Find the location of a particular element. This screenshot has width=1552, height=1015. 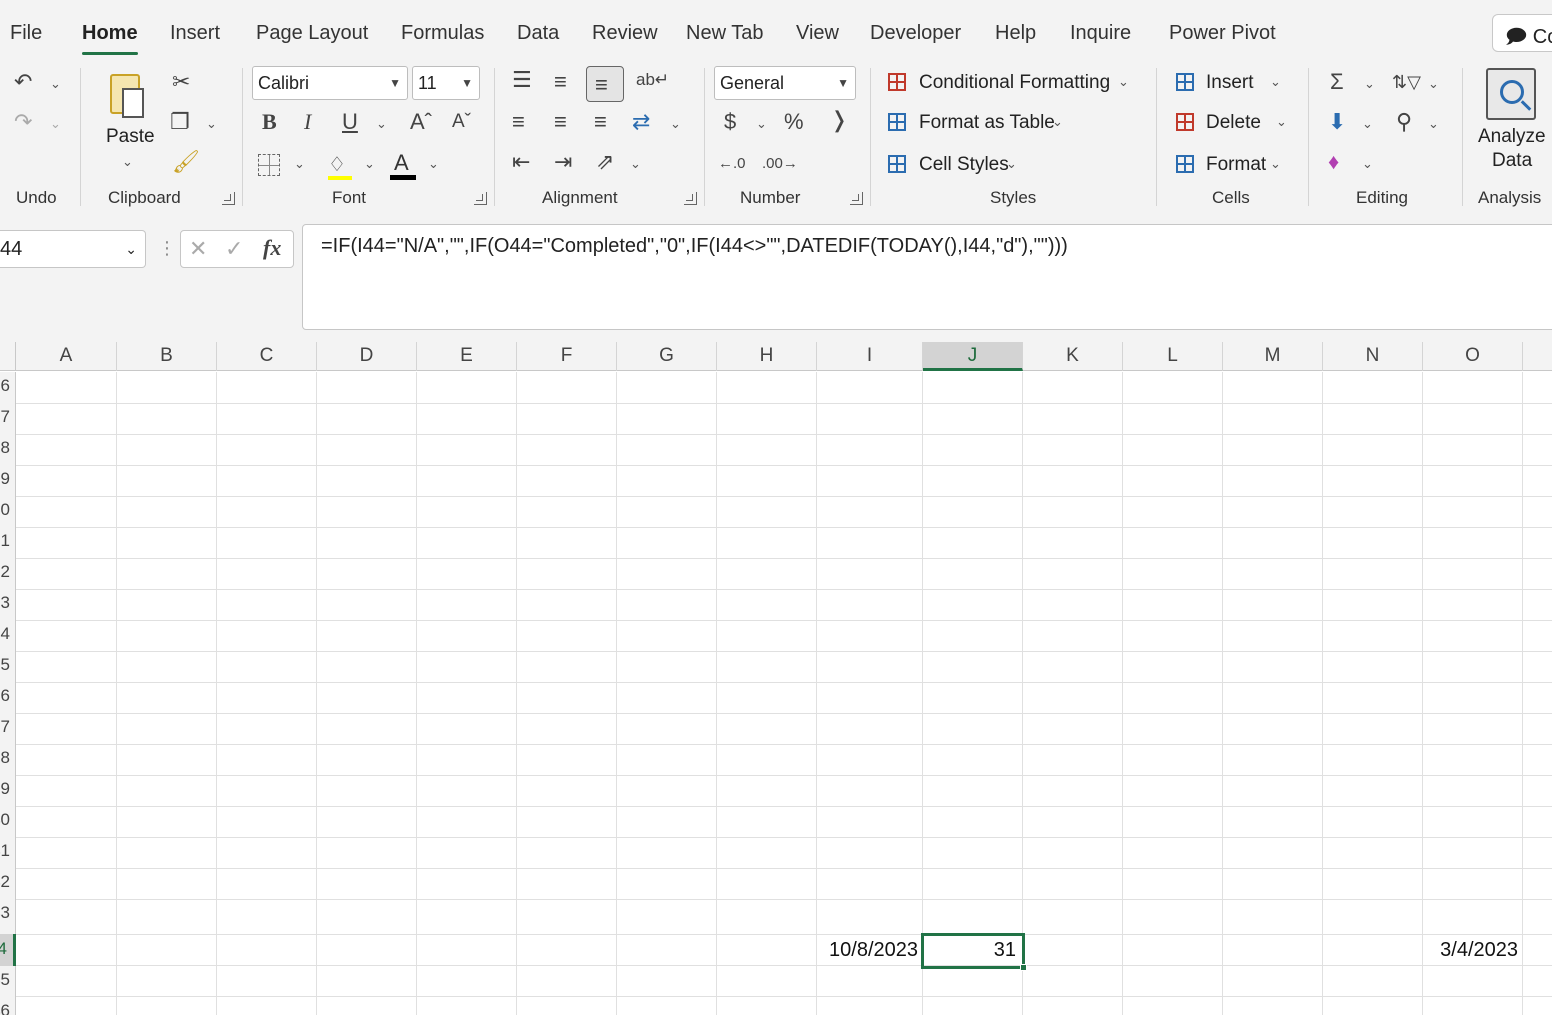

undo-icon: ↶ is located at coordinates (23, 82).